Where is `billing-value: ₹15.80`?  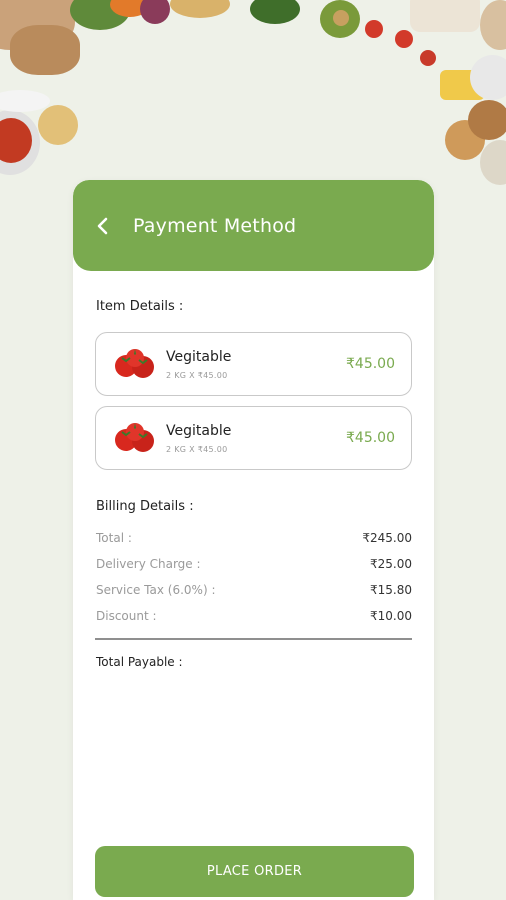
billing-value: ₹15.80 is located at coordinates (391, 590).